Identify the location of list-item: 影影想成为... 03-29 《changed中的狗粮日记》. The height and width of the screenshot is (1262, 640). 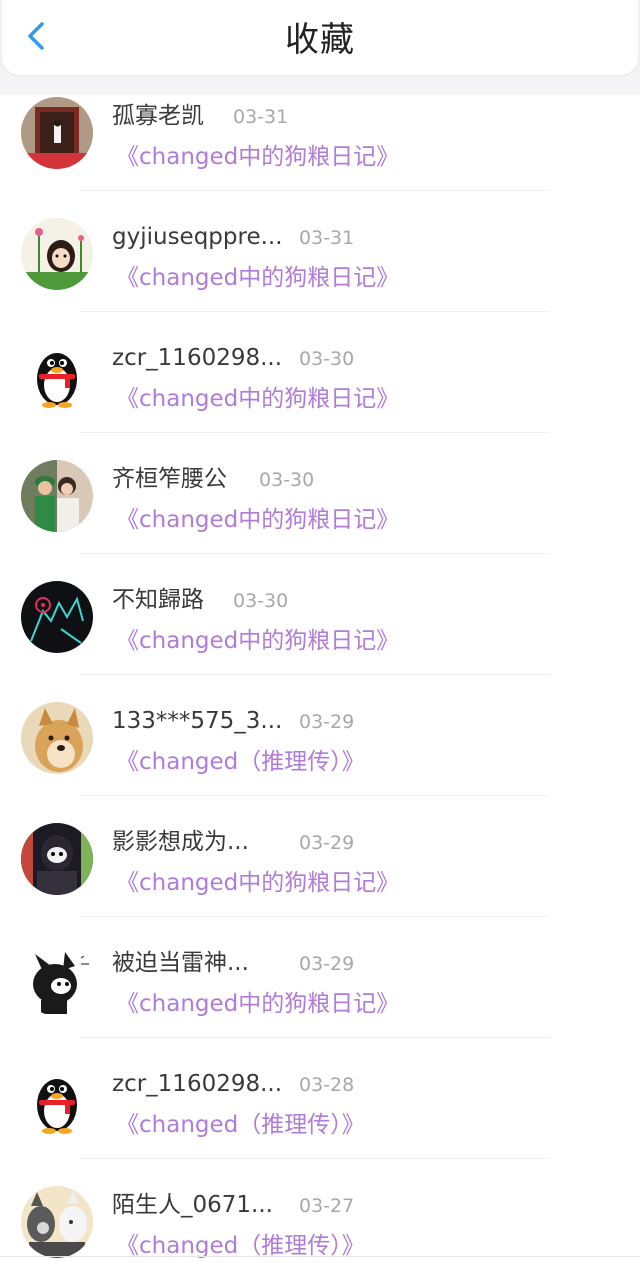
(320, 857).